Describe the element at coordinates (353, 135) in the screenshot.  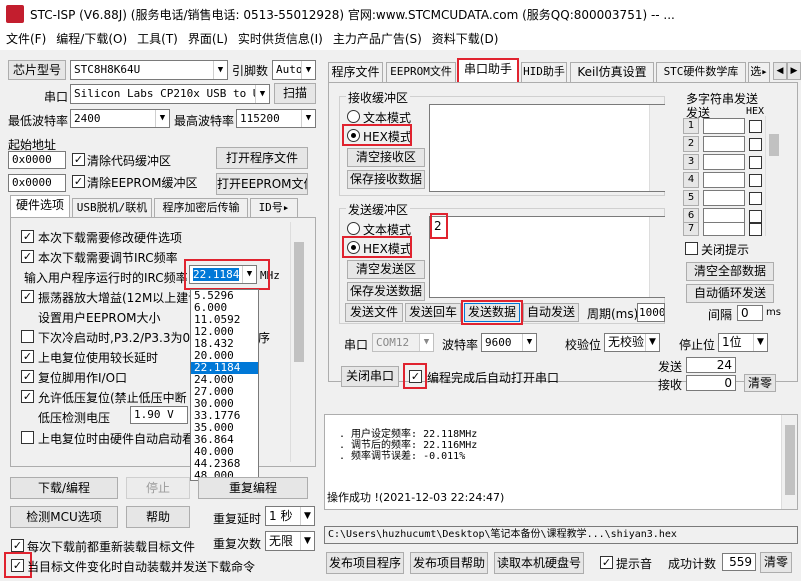
I see `rx-hex-mode-radio` at that location.